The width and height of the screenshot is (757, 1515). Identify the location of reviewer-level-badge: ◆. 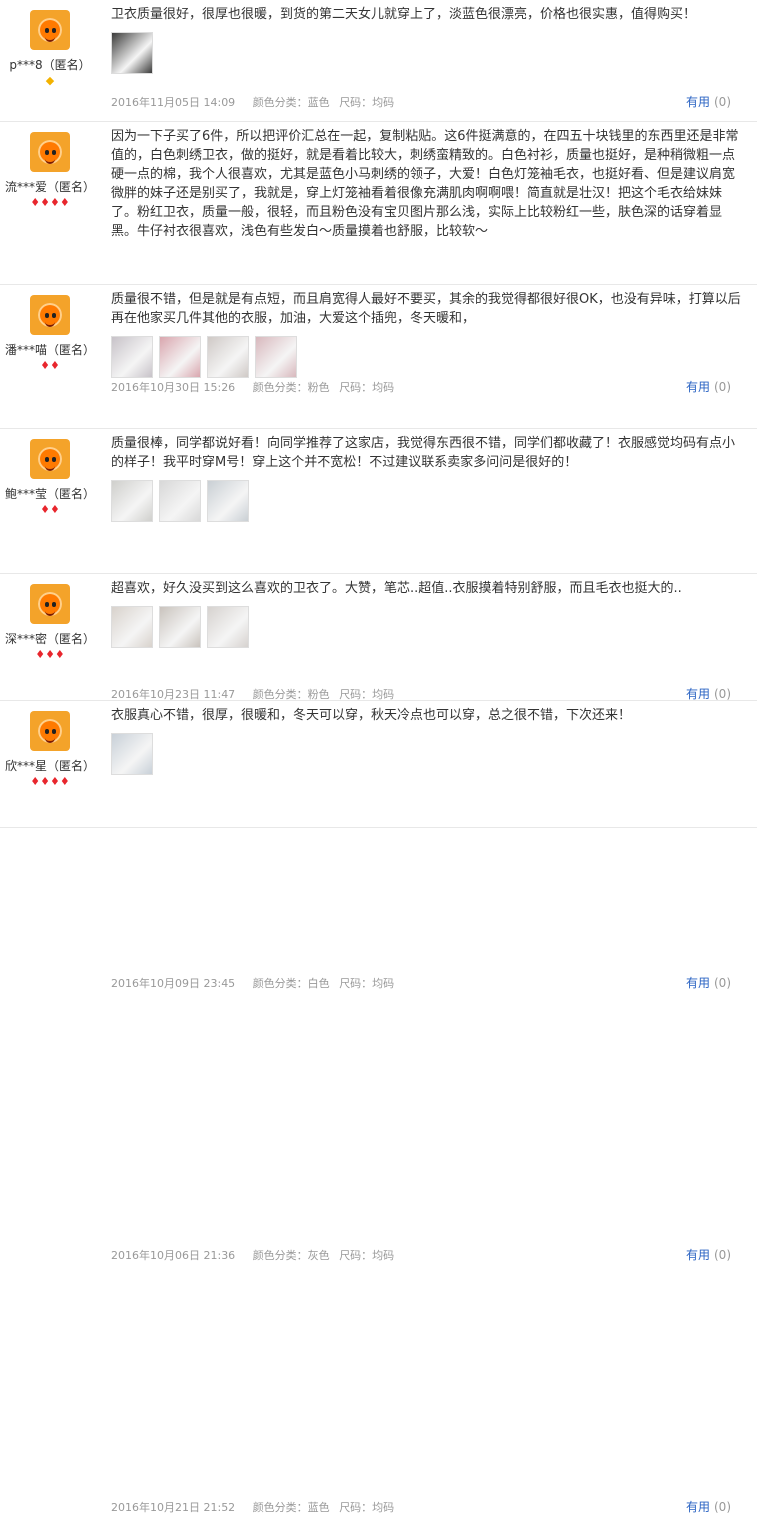
(50, 80).